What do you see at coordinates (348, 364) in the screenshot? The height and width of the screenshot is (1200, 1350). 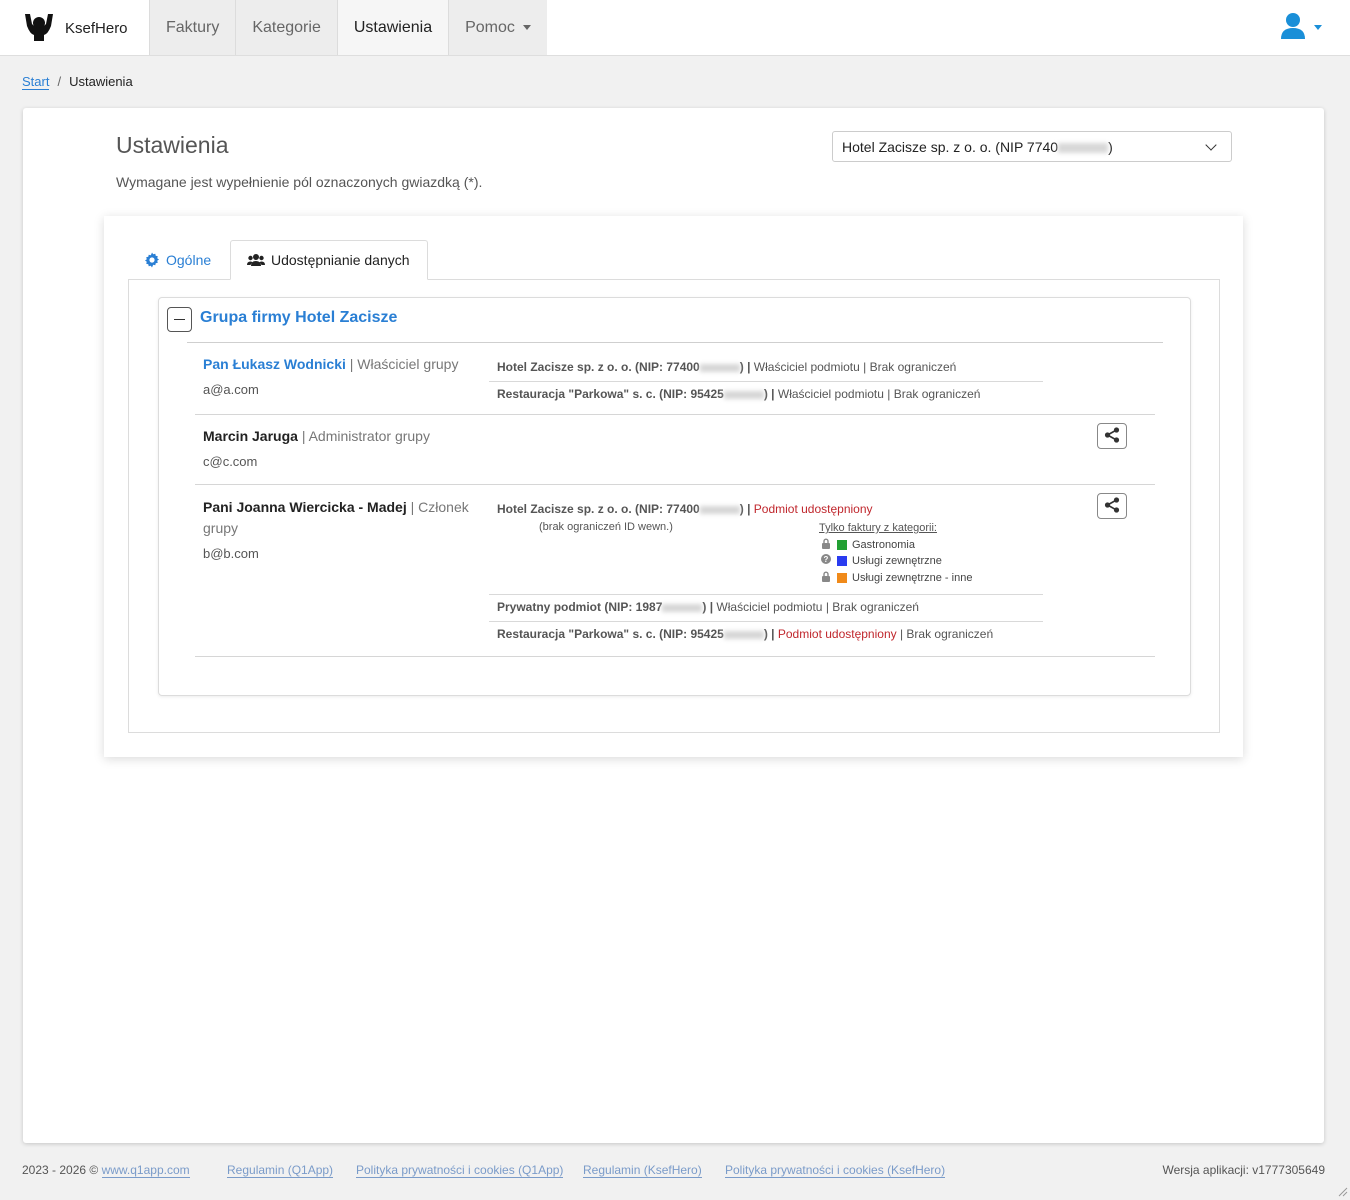 I see `member-name: Pan Łukasz Wodnicki | Właściciel grupy` at bounding box center [348, 364].